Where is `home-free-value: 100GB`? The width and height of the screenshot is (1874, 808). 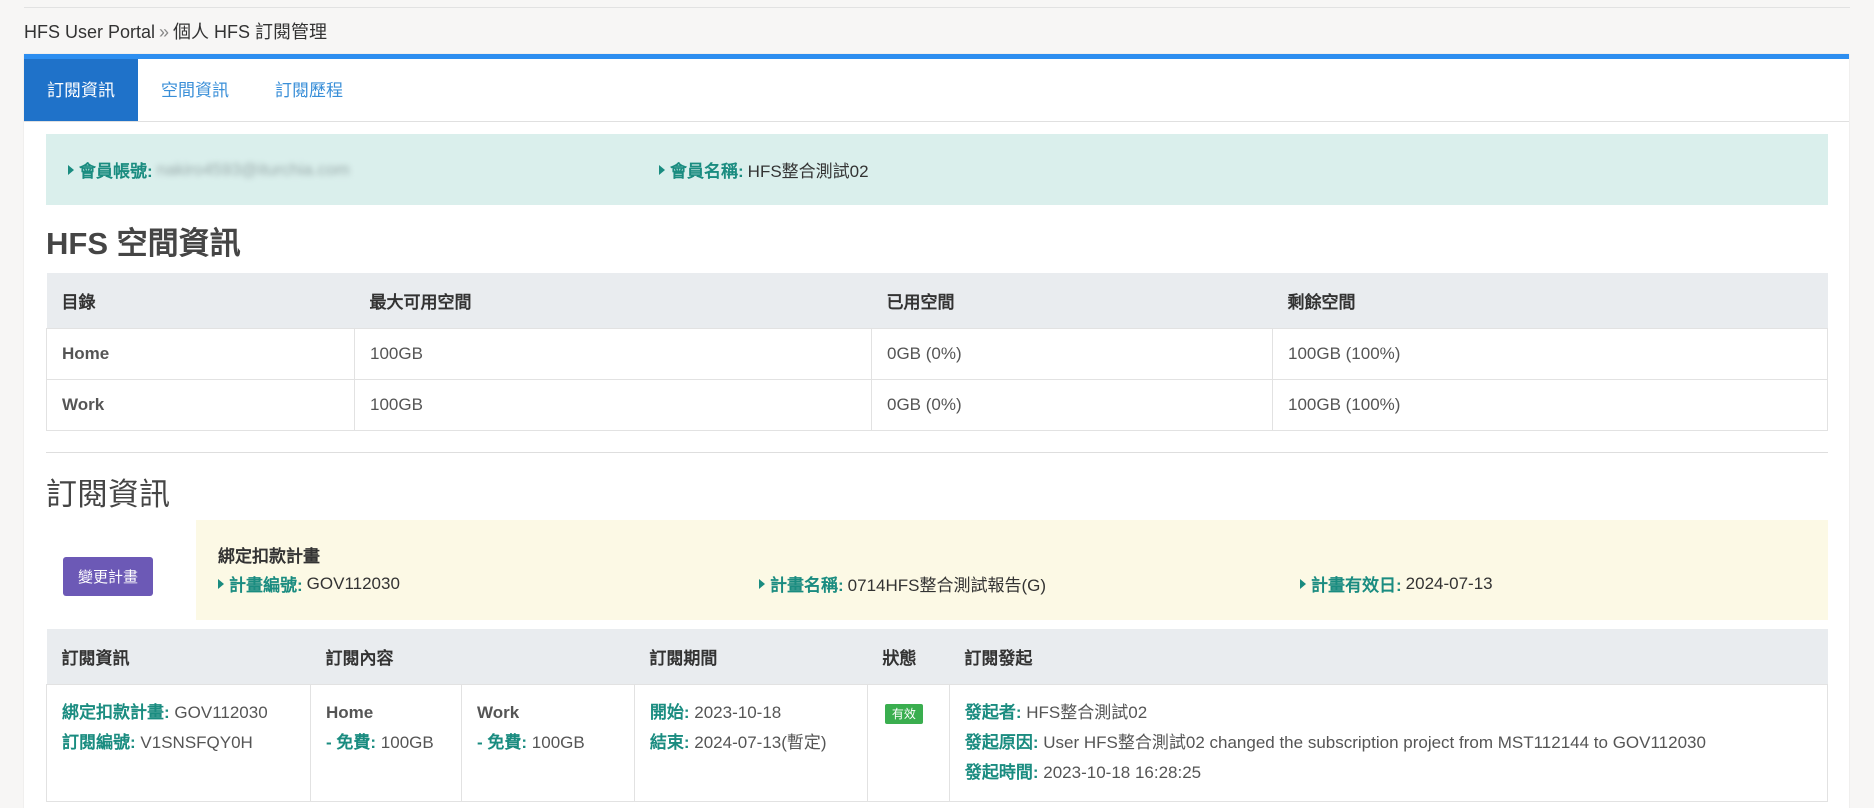
home-free-value: 100GB is located at coordinates (407, 742).